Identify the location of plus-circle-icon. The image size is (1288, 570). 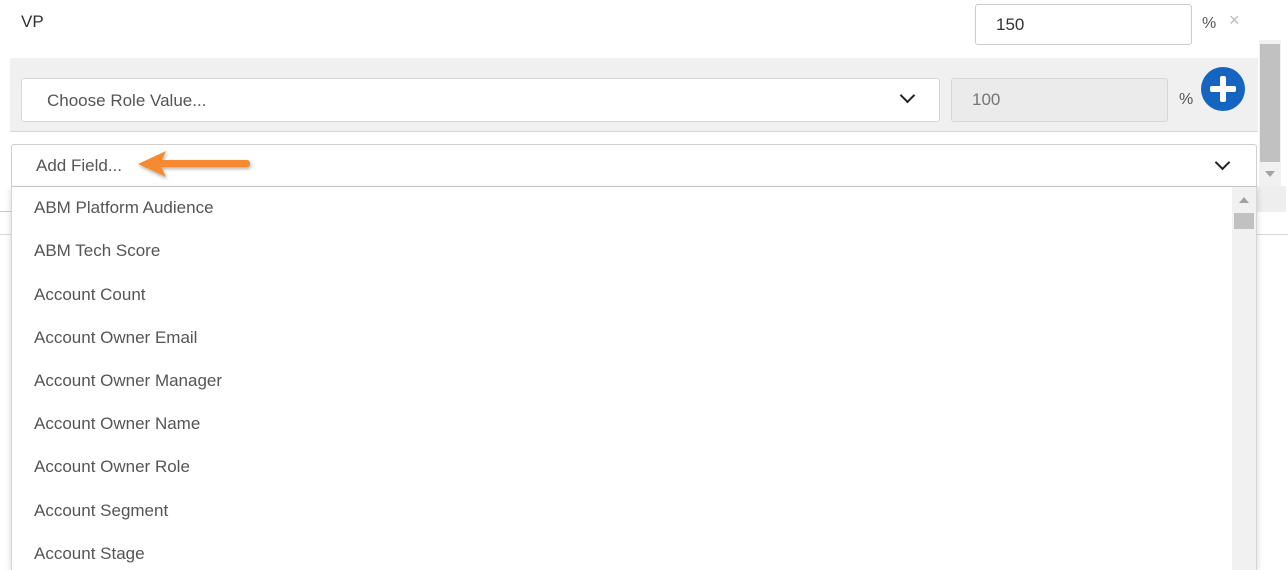
(1223, 89).